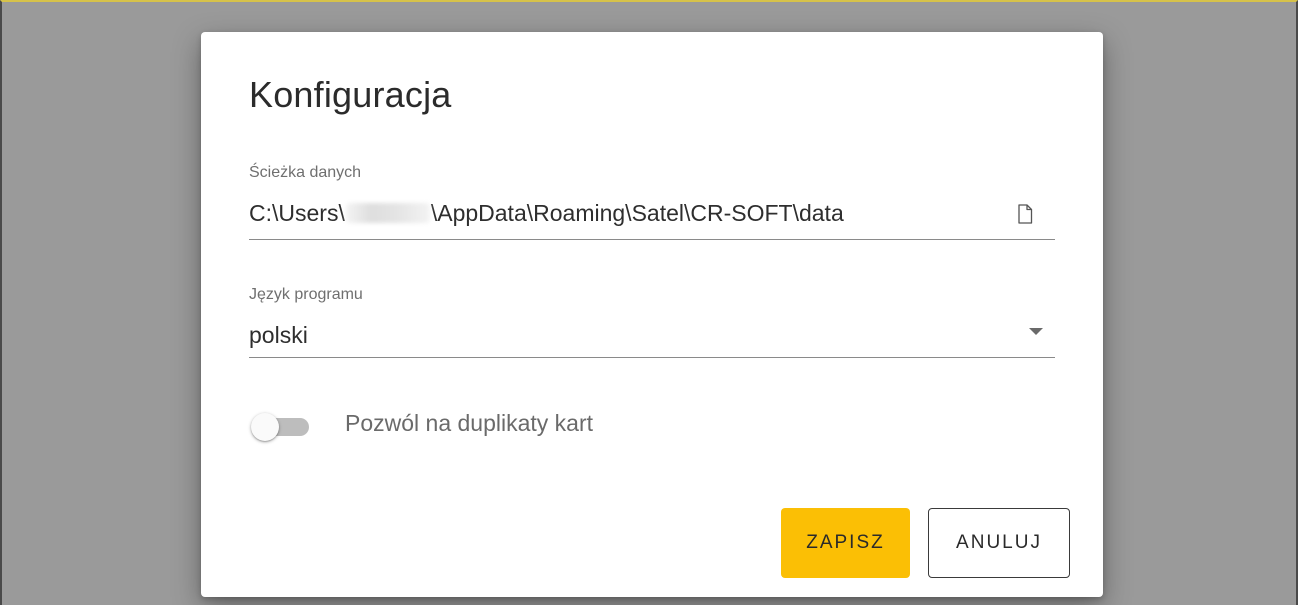 The image size is (1298, 605). I want to click on redacted-username, so click(387, 213).